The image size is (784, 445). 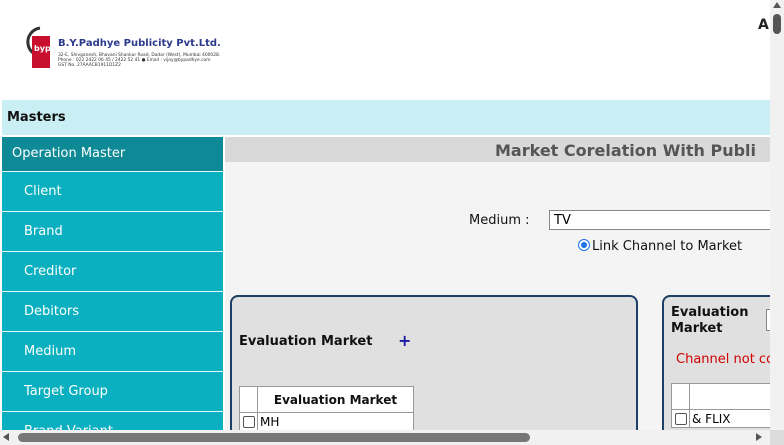 I want to click on vertical-scroll-thumb, so click(x=777, y=24).